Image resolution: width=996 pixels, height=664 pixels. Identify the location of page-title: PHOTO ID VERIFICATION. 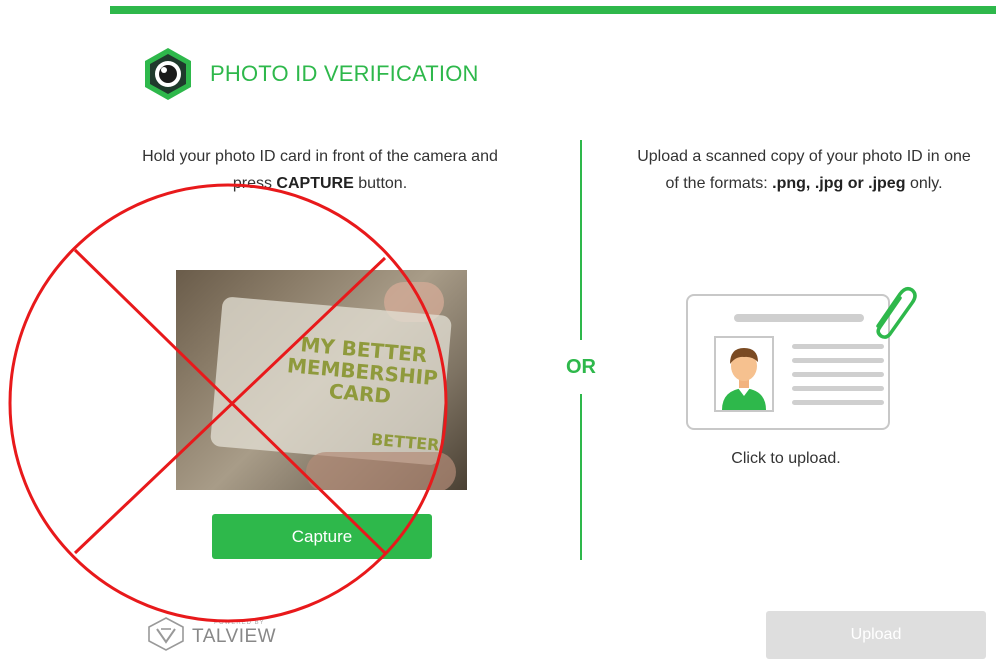
(344, 73).